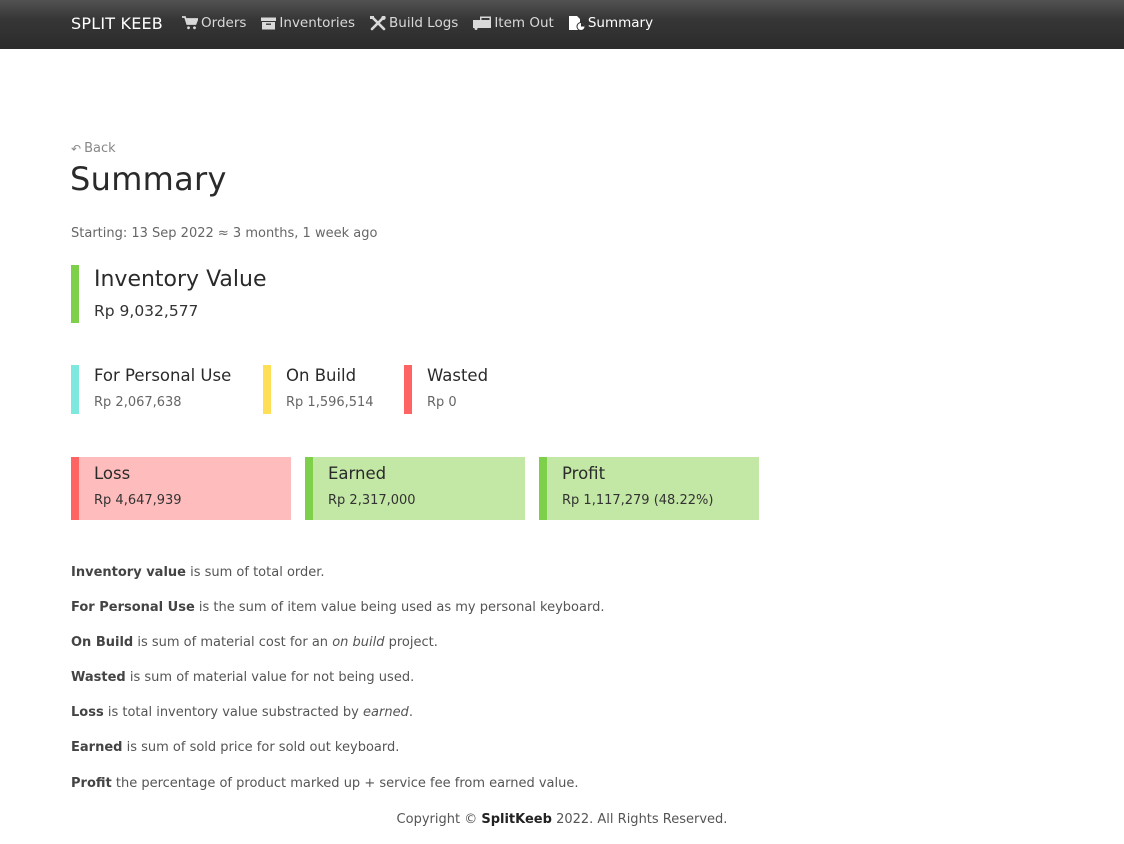 The width and height of the screenshot is (1124, 844). What do you see at coordinates (181, 488) in the screenshot?
I see `loss-card: Loss Rp 4,647,939` at bounding box center [181, 488].